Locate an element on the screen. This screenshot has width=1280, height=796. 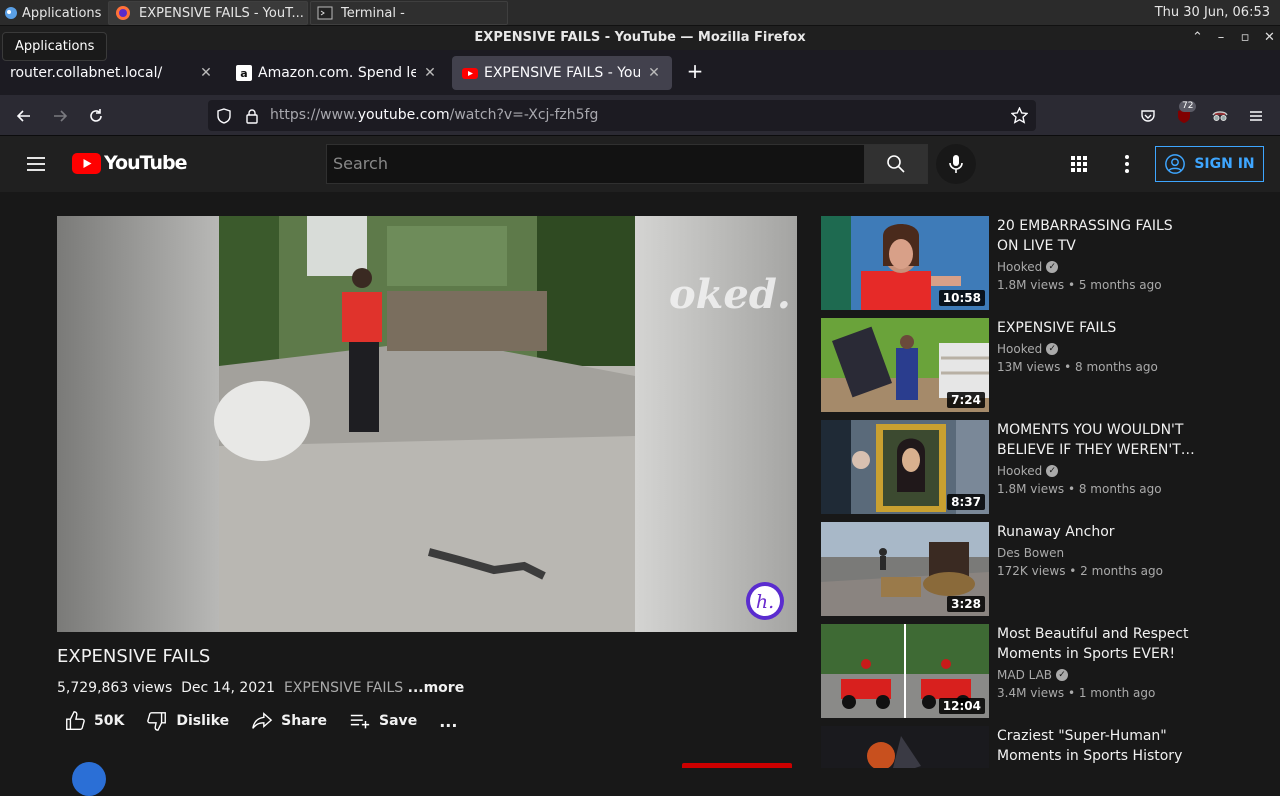
window-restore-icon: ▫ is located at coordinates (1245, 38).